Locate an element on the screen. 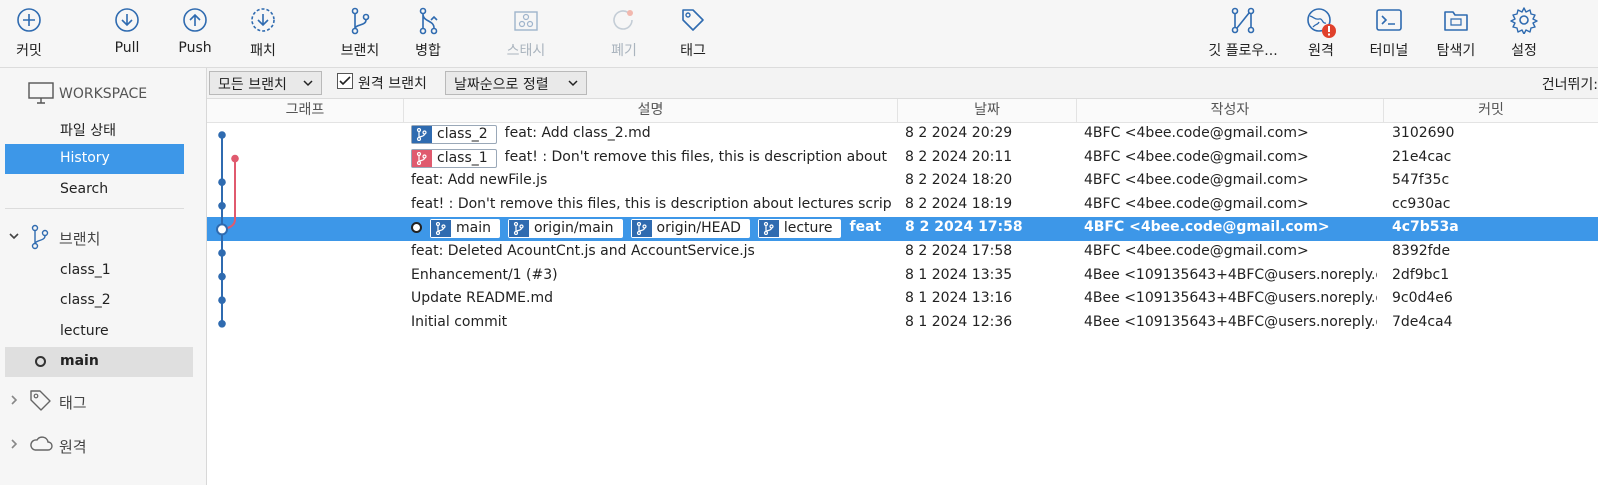 Image resolution: width=1598 pixels, height=485 pixels. commit-description: feat: Add newFile.js is located at coordinates (651, 180).